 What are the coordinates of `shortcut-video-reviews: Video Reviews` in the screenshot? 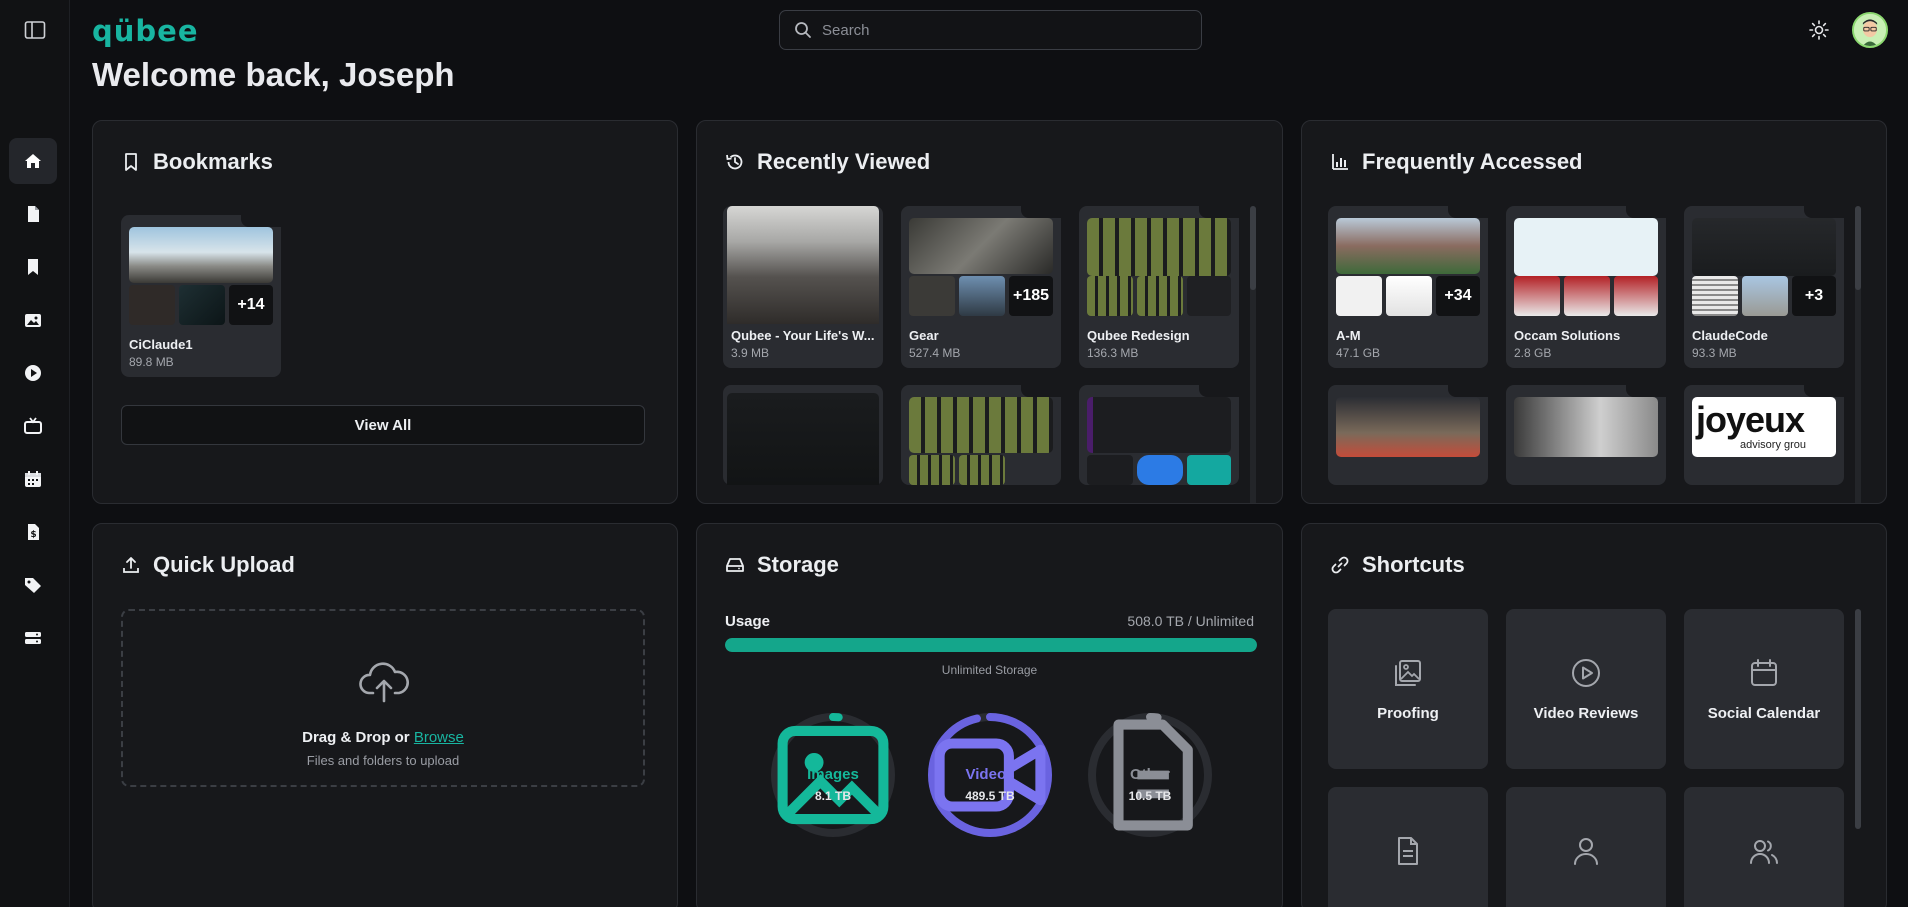 It's located at (1586, 689).